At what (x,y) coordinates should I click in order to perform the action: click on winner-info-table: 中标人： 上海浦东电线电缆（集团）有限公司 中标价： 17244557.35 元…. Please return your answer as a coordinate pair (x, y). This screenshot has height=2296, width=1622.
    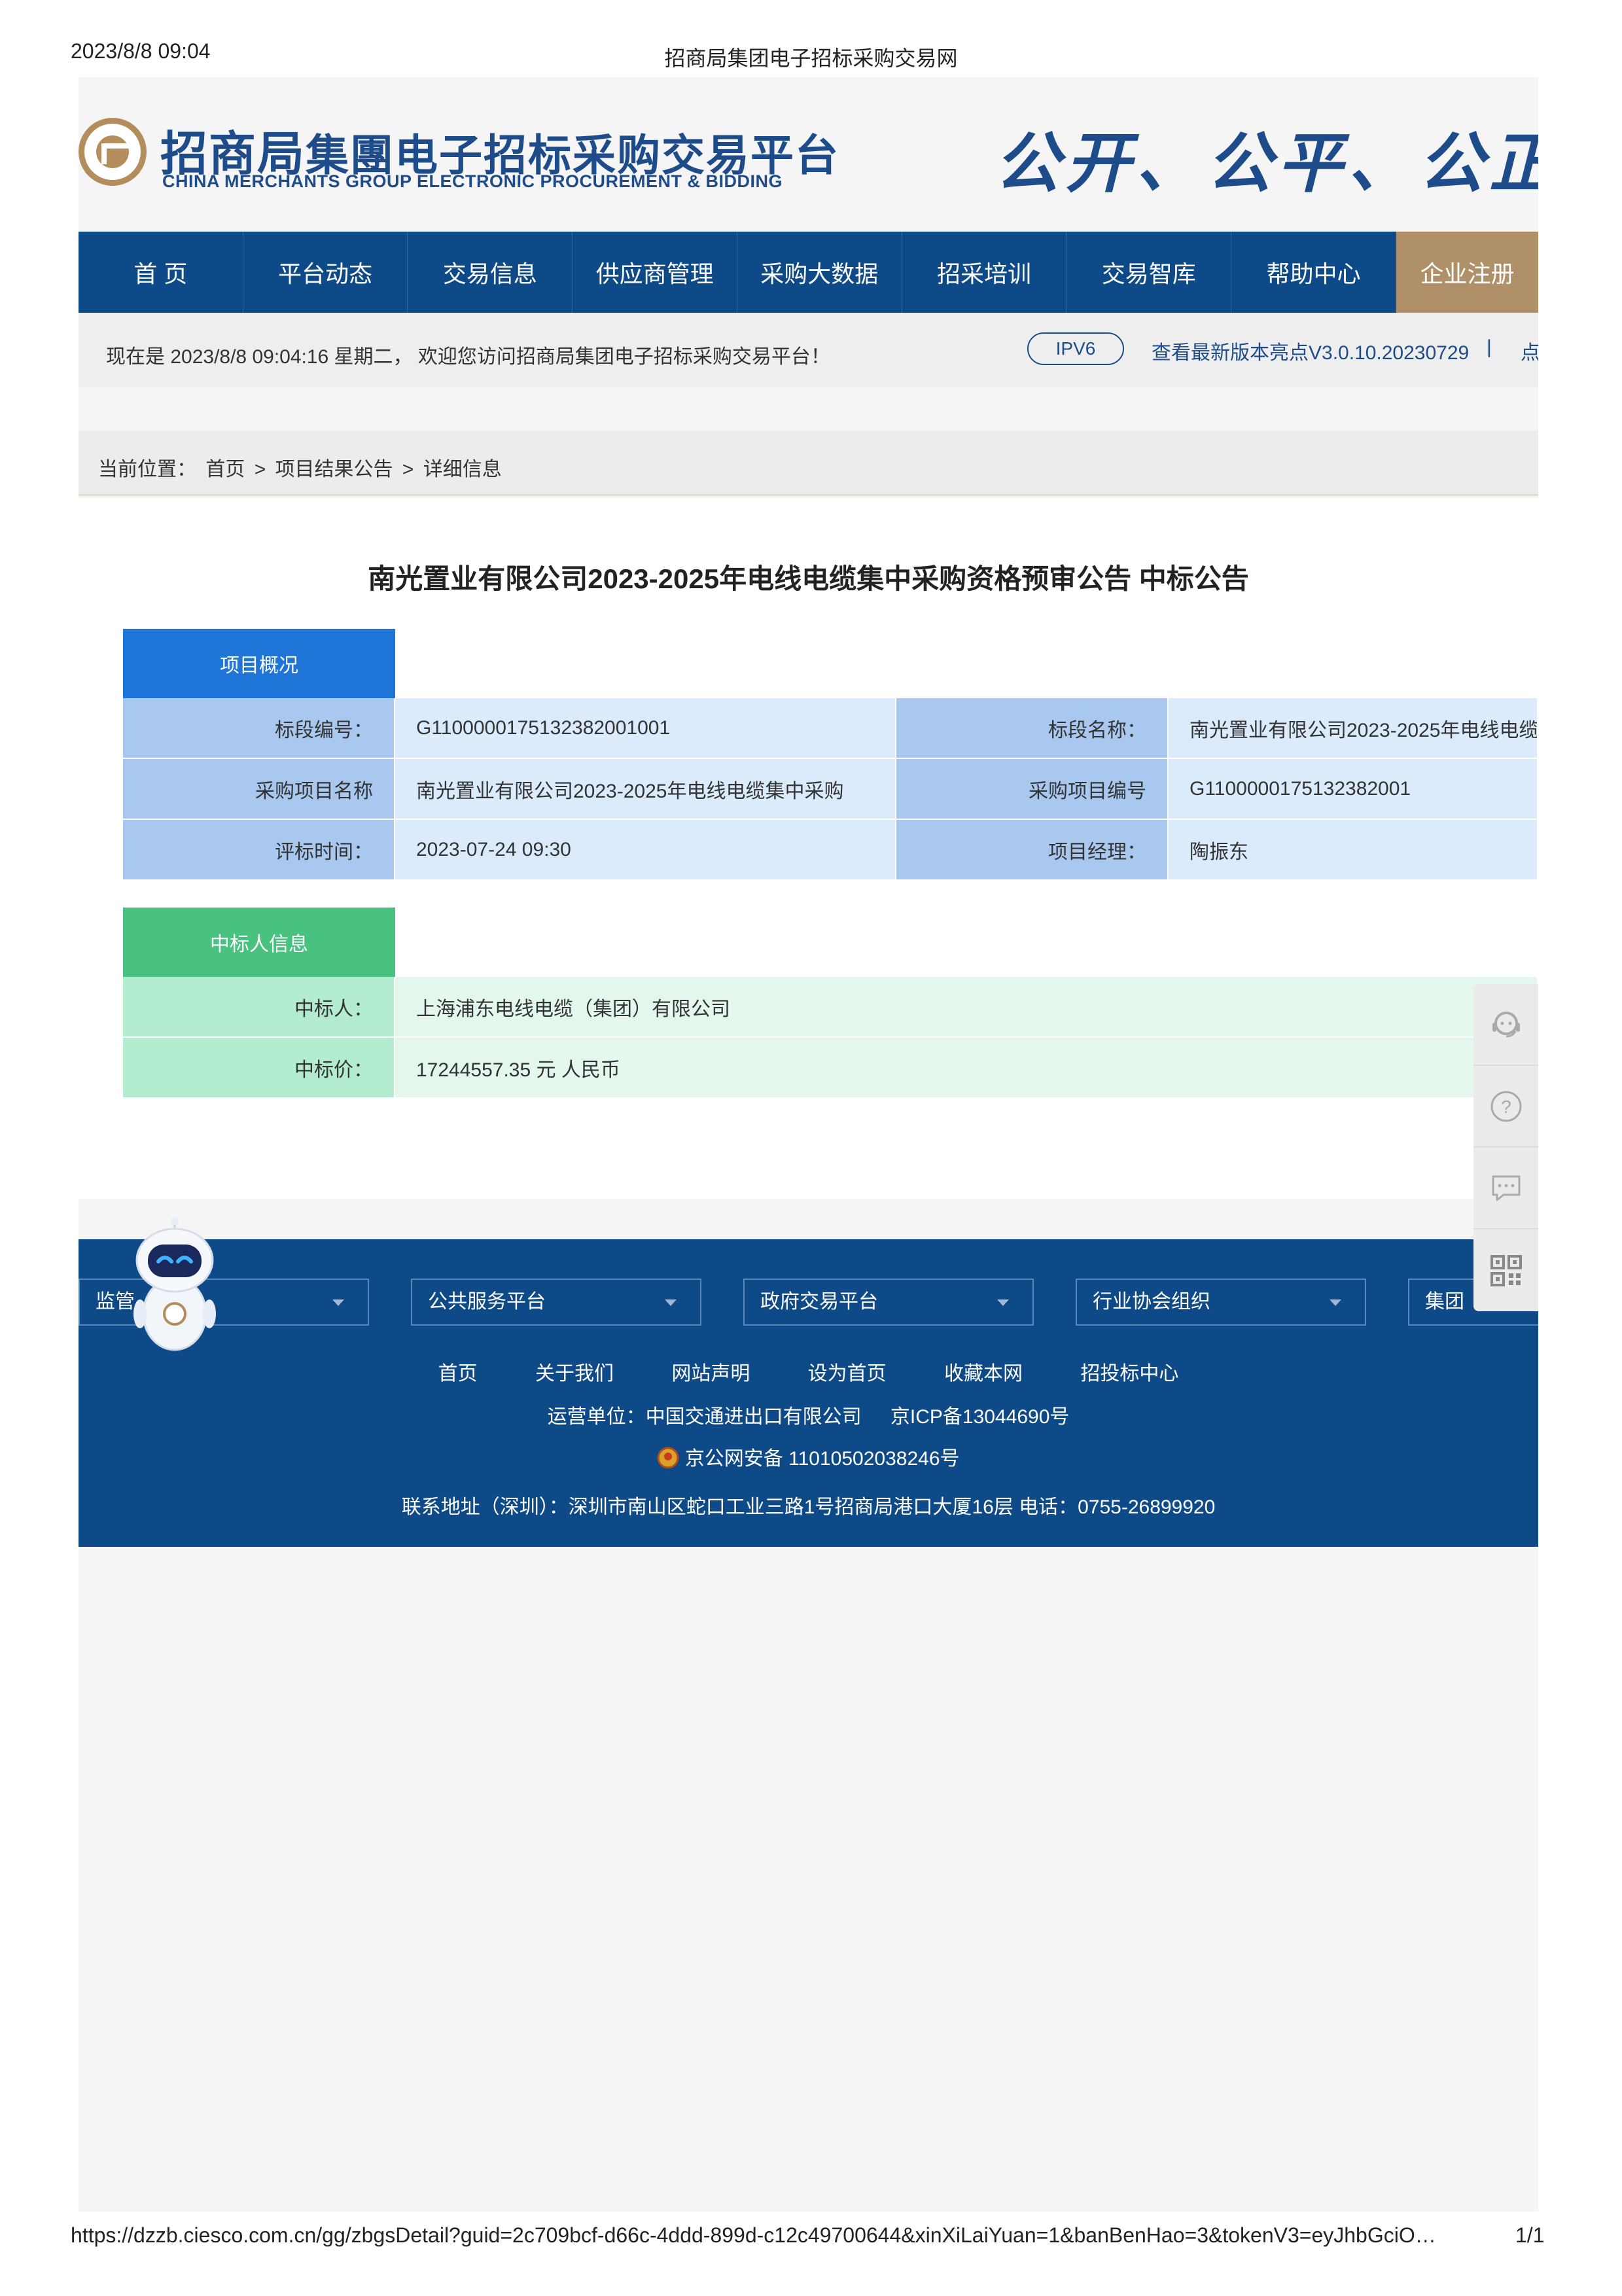
    Looking at the image, I should click on (830, 1038).